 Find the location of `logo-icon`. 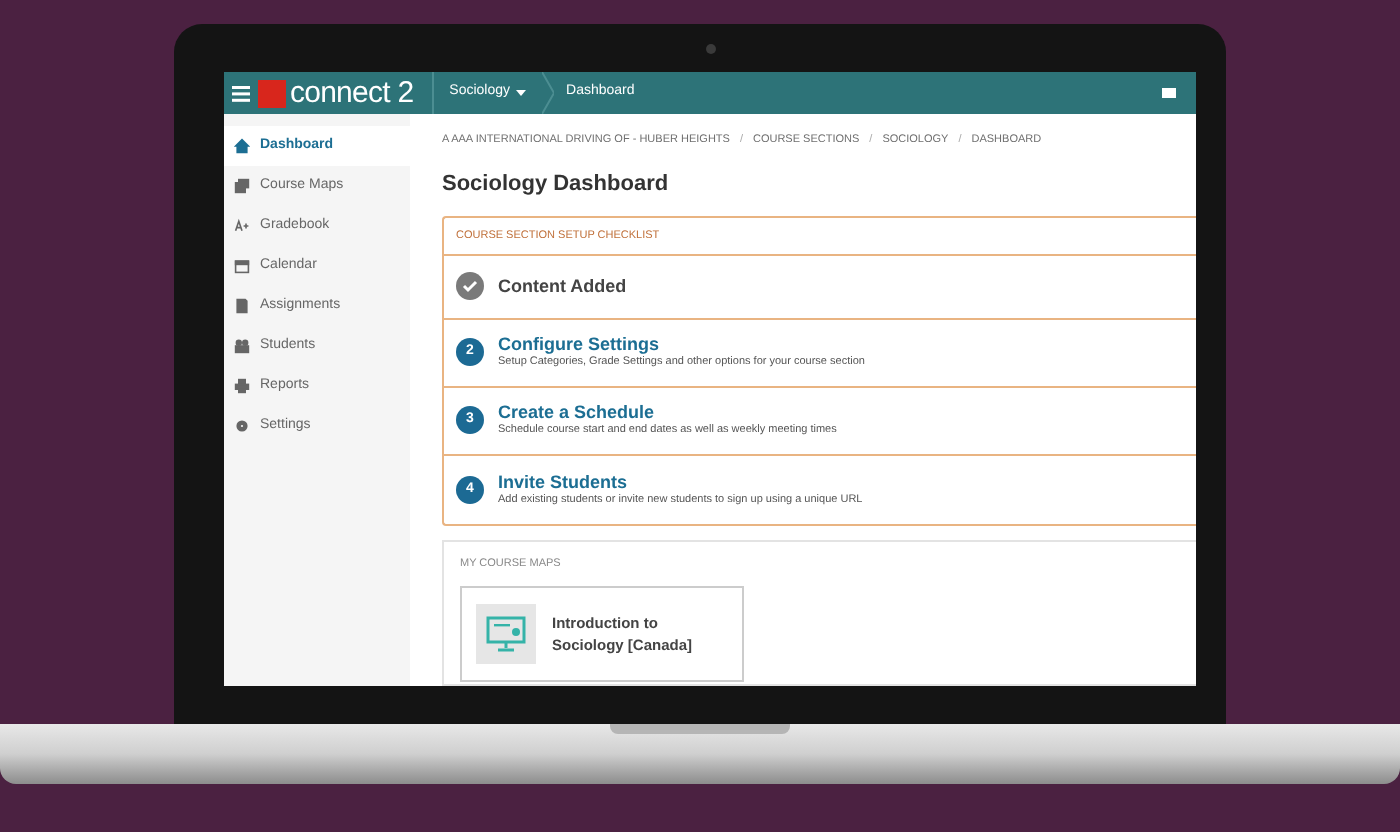

logo-icon is located at coordinates (272, 93).